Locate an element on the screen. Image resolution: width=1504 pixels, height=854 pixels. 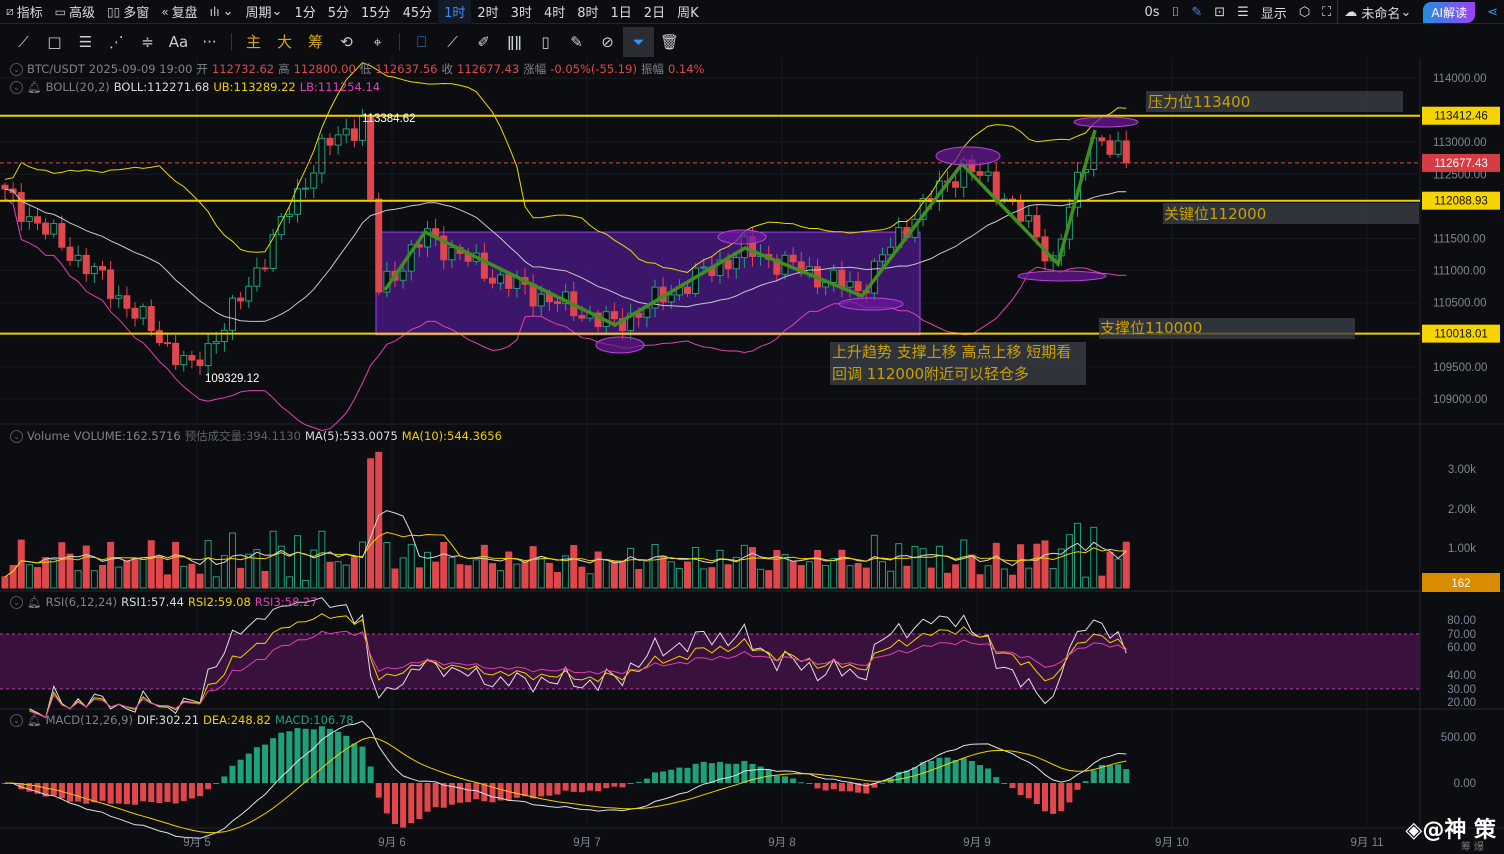
rectangle-tool-icon: □ is located at coordinates (54, 42).